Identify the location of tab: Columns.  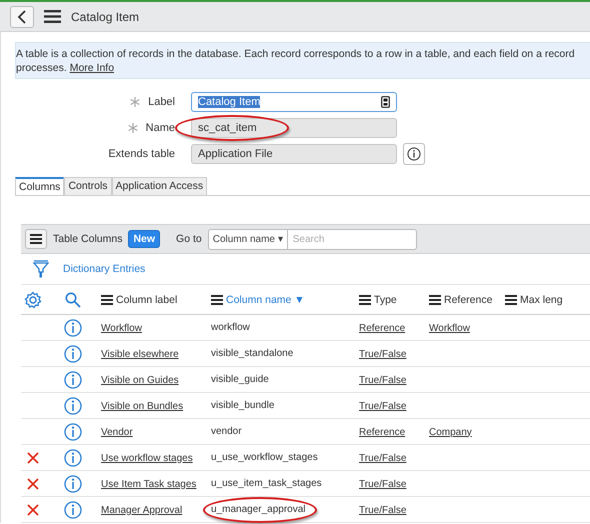
(39, 186).